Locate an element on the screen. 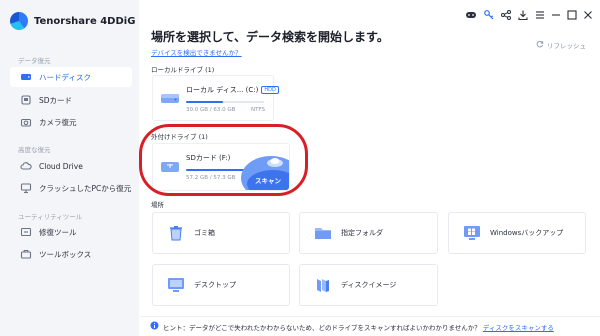 Image resolution: width=600 pixels, height=336 pixels. places-label: 場所 is located at coordinates (157, 205).